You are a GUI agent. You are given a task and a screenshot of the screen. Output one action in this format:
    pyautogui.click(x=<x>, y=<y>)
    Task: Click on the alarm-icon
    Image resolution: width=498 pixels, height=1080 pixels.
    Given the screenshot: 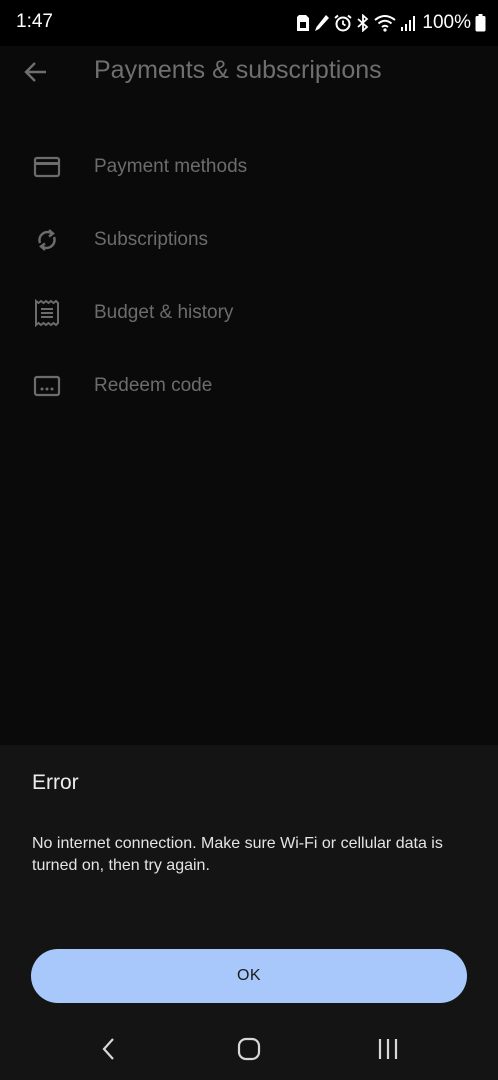 What is the action you would take?
    pyautogui.click(x=343, y=23)
    